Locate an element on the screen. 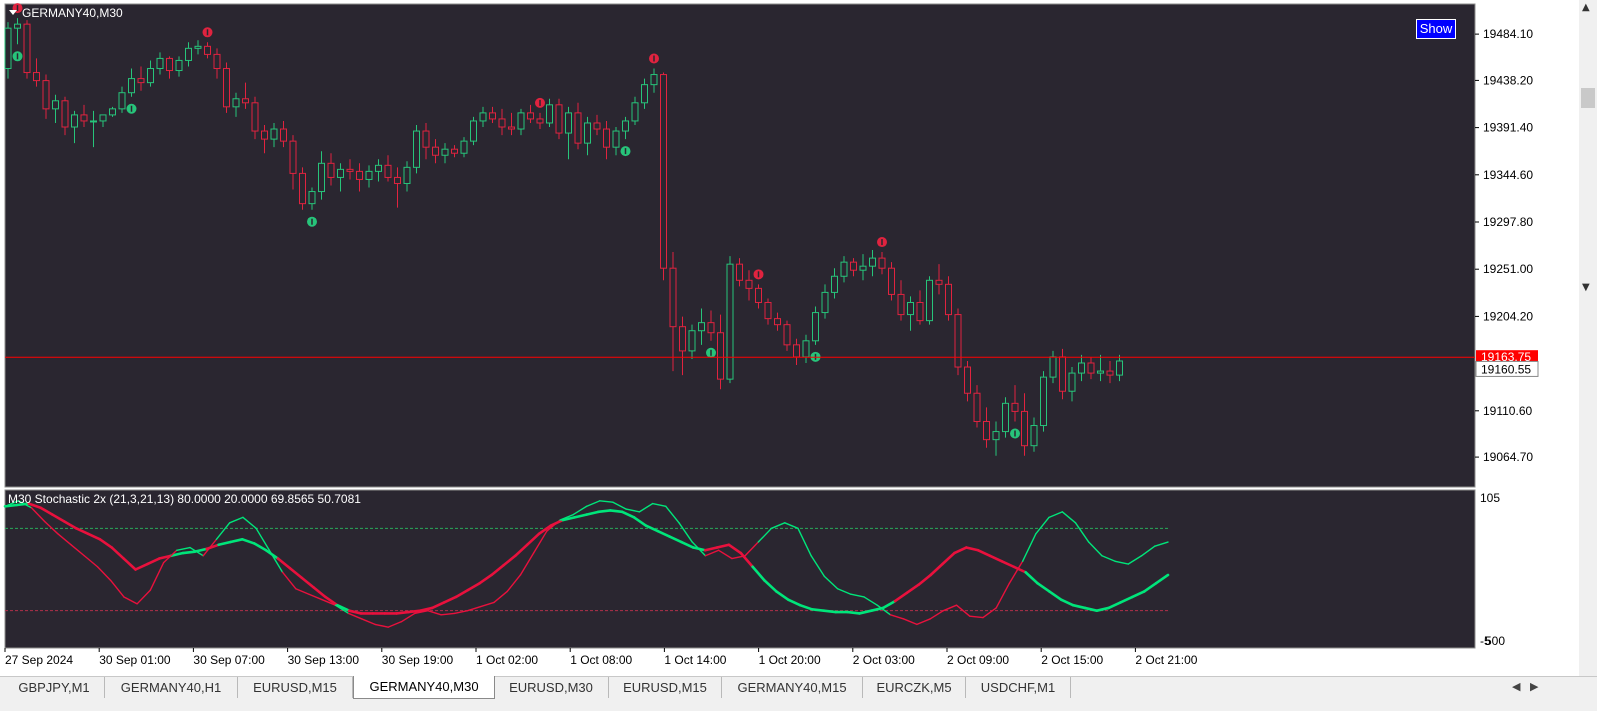  vertical-scrollbar: ▲ ▼ is located at coordinates (1588, 338).